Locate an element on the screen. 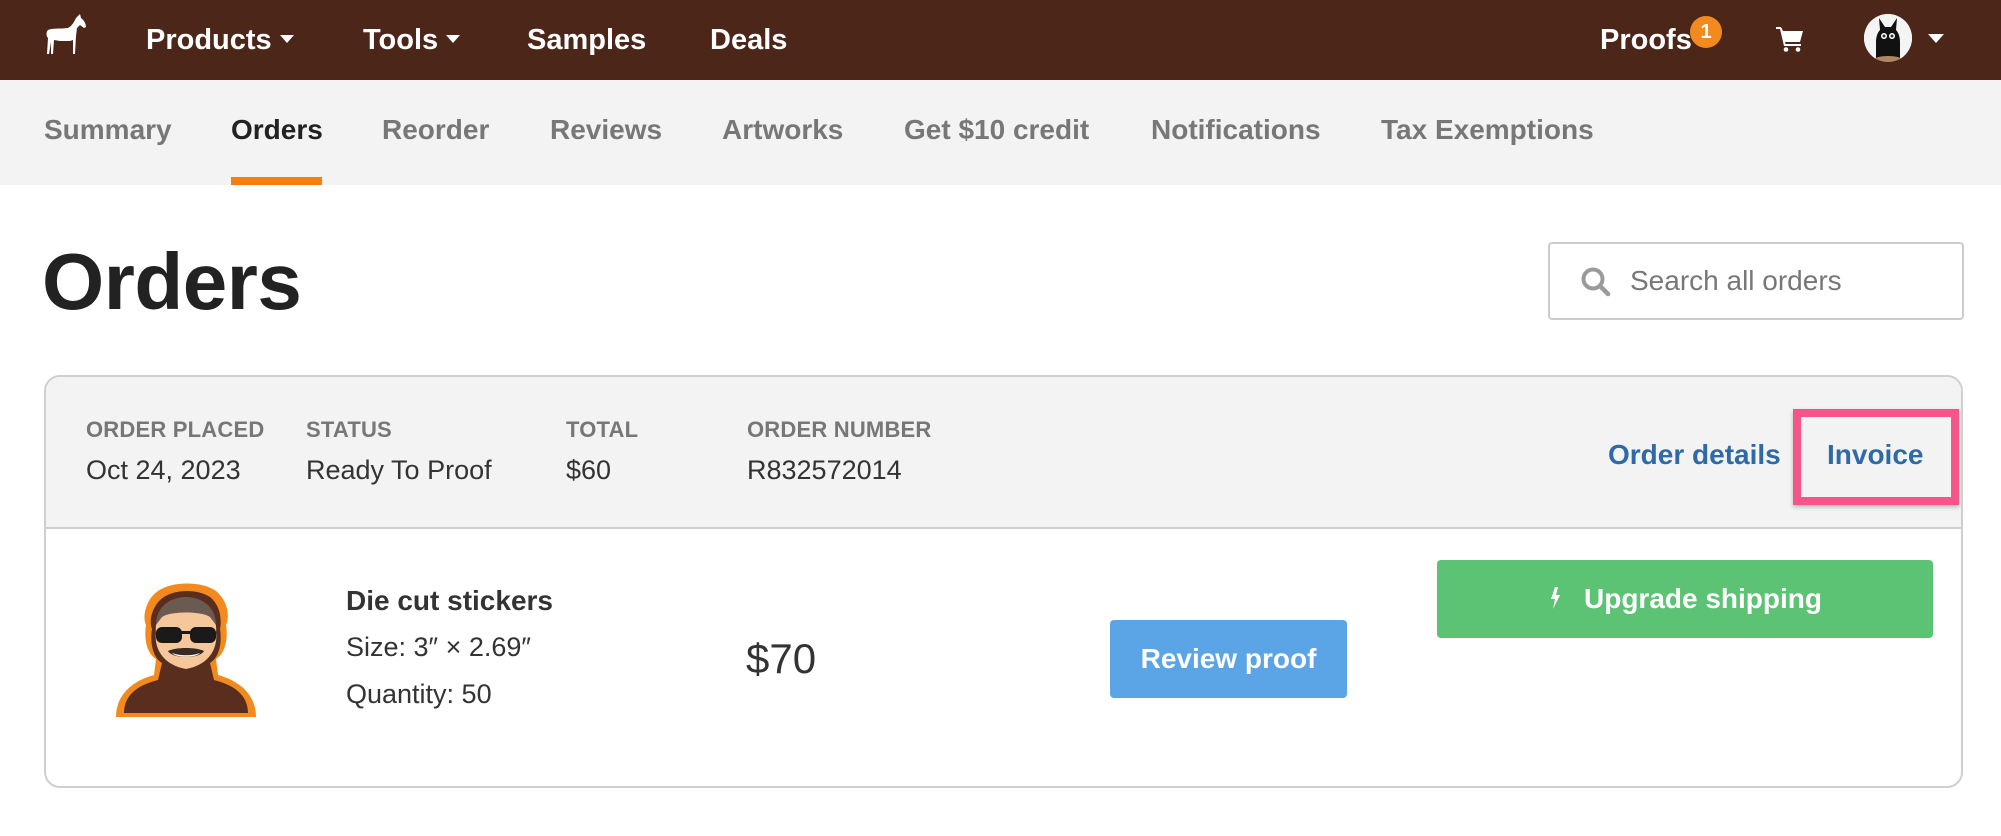  lightning-bolt-icon is located at coordinates (1555, 597).